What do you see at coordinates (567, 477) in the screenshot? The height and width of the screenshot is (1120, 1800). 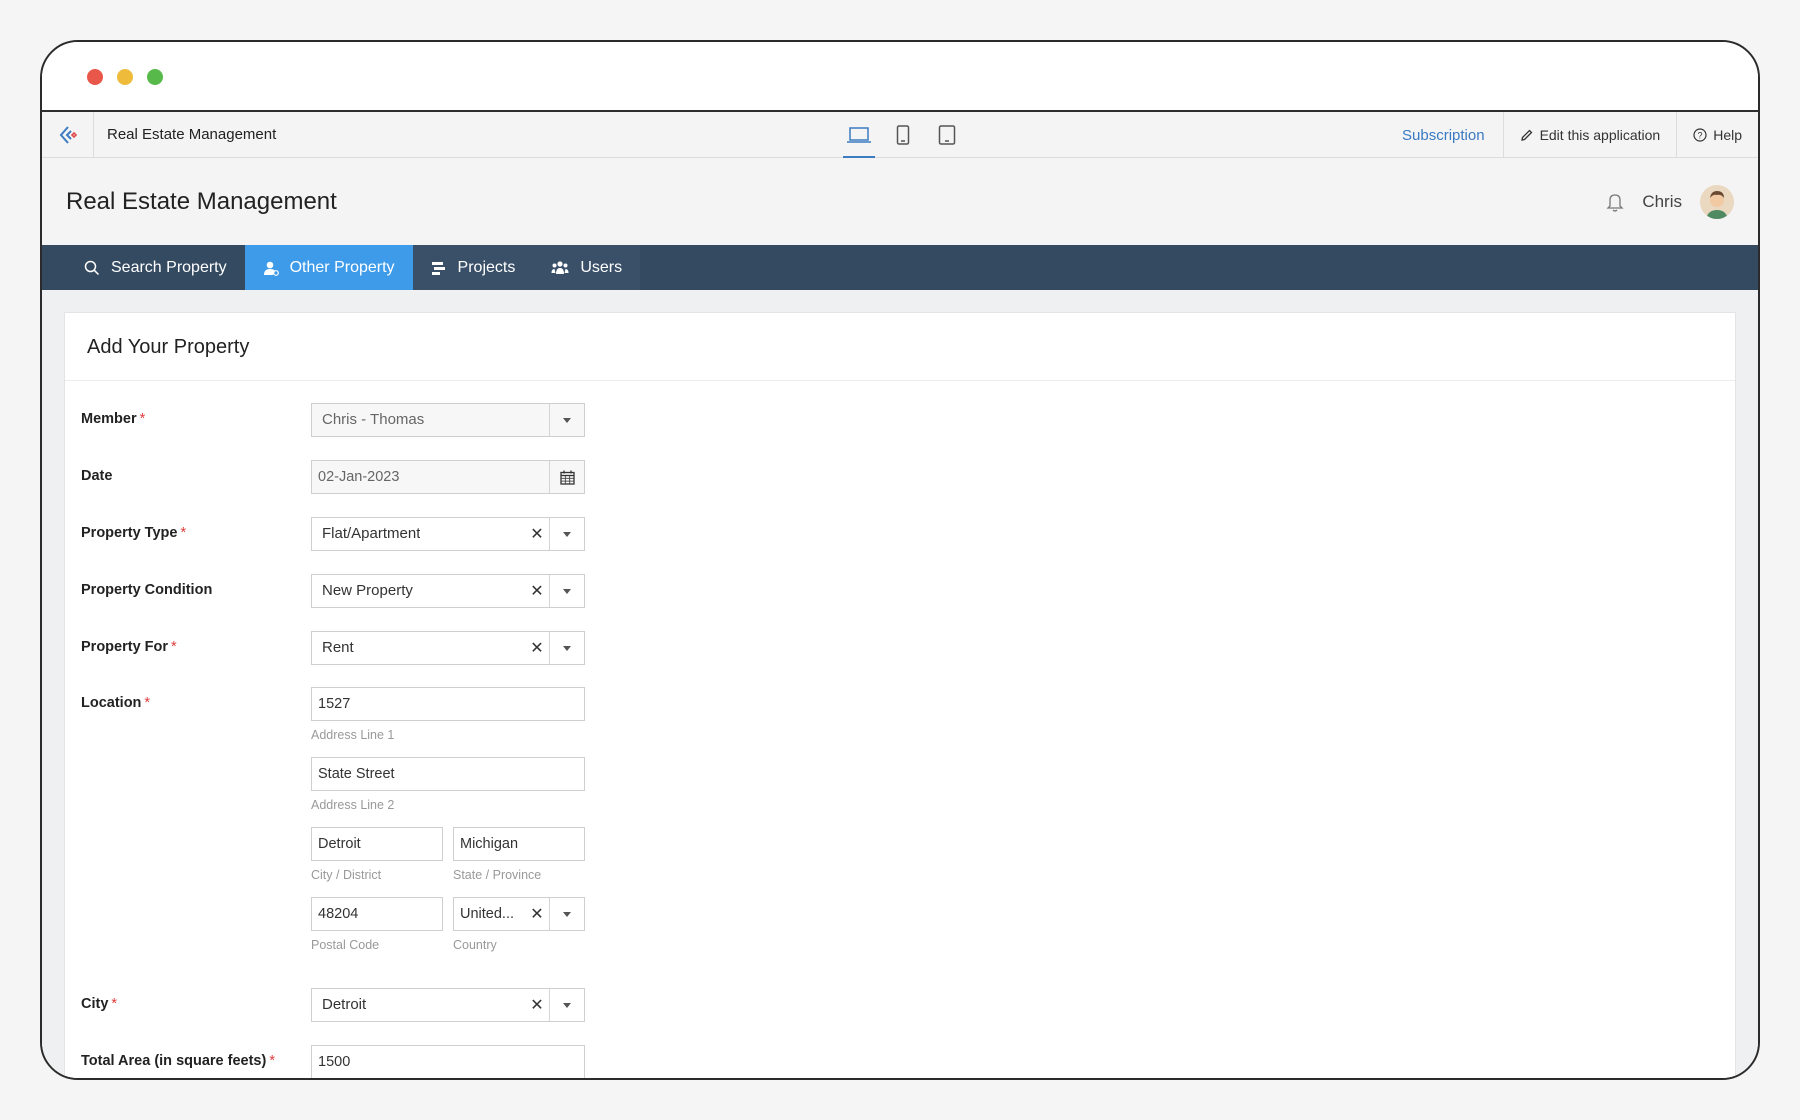 I see `calendar-icon` at bounding box center [567, 477].